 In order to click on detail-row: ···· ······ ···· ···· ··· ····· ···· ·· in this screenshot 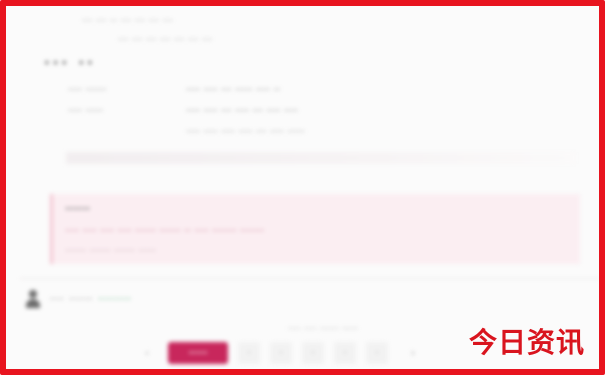, I will do `click(328, 90)`.